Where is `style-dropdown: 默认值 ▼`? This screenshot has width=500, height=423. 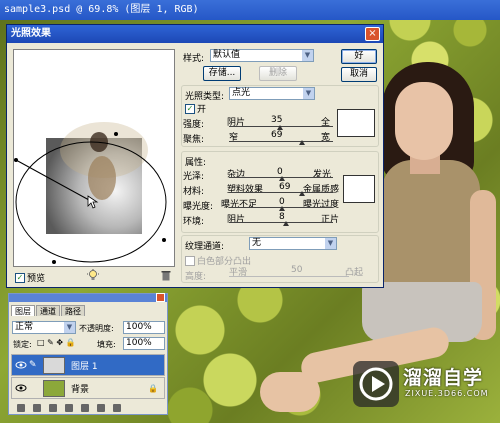 style-dropdown: 默认值 ▼ is located at coordinates (262, 55).